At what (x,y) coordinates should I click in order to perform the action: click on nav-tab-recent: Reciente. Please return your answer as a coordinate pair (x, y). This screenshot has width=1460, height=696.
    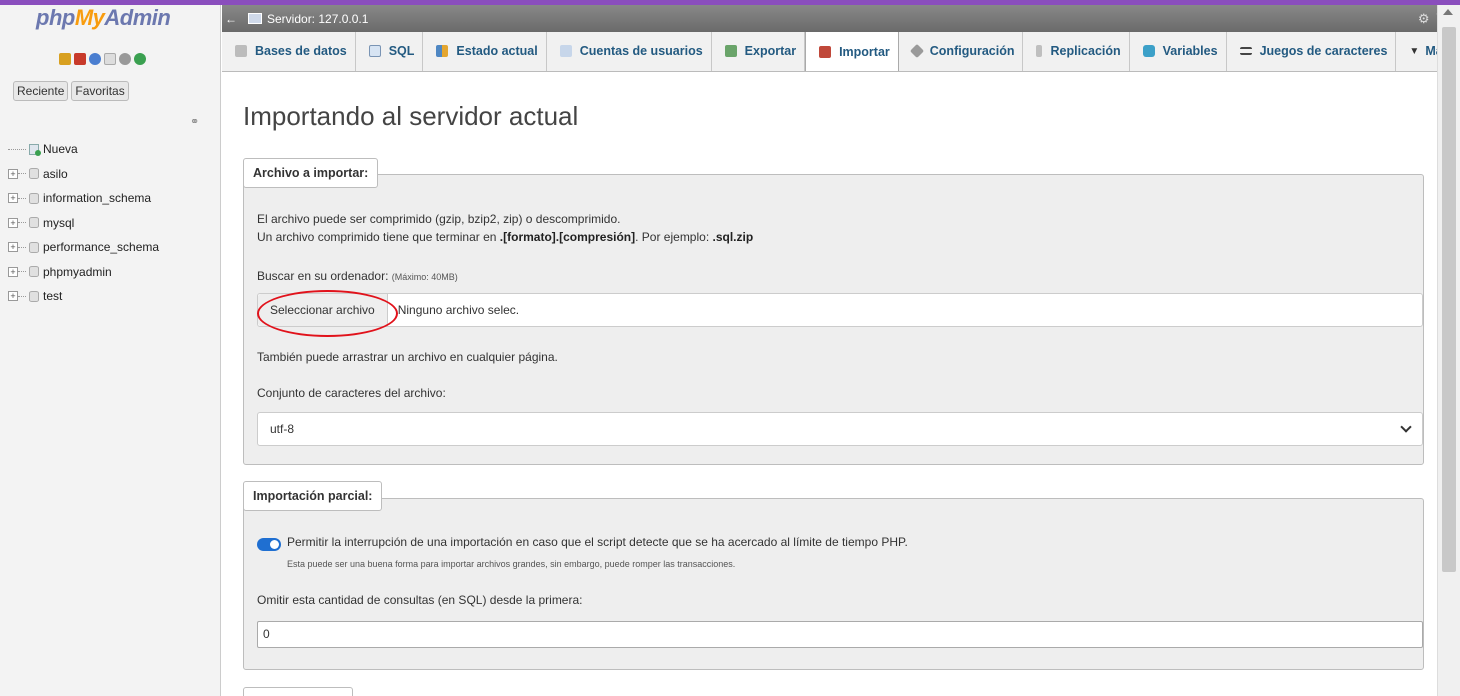
    Looking at the image, I should click on (41, 91).